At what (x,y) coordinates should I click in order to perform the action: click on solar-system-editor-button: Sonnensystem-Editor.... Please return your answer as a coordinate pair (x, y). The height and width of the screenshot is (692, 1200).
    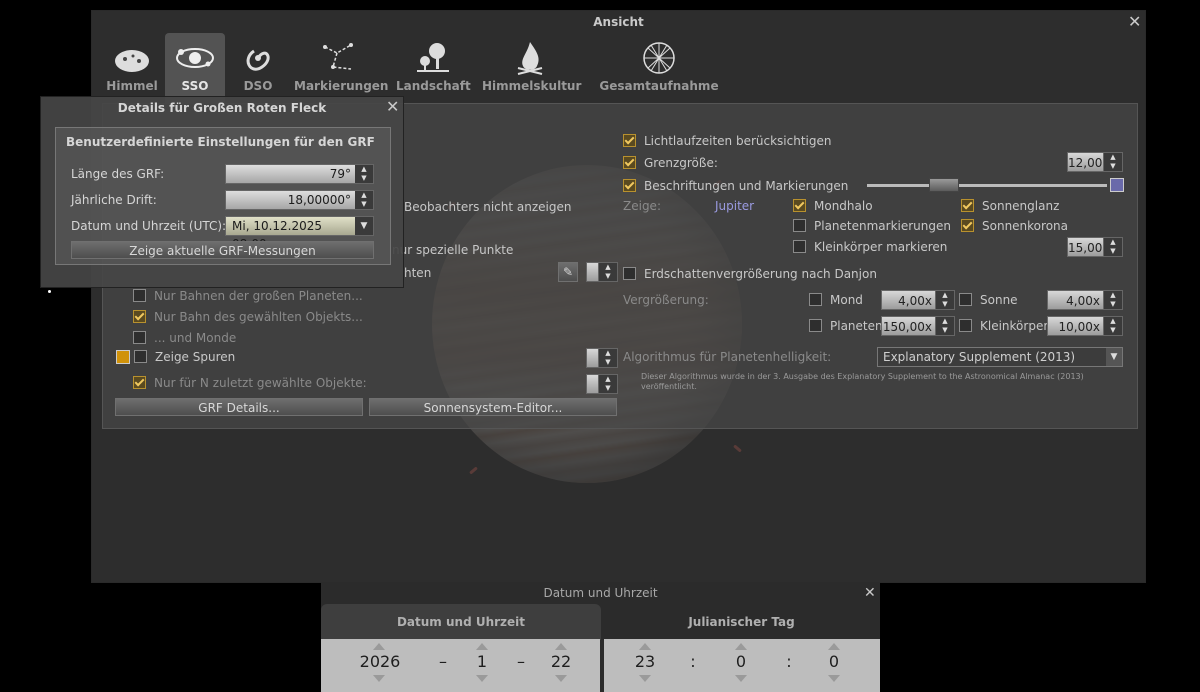
    Looking at the image, I should click on (493, 407).